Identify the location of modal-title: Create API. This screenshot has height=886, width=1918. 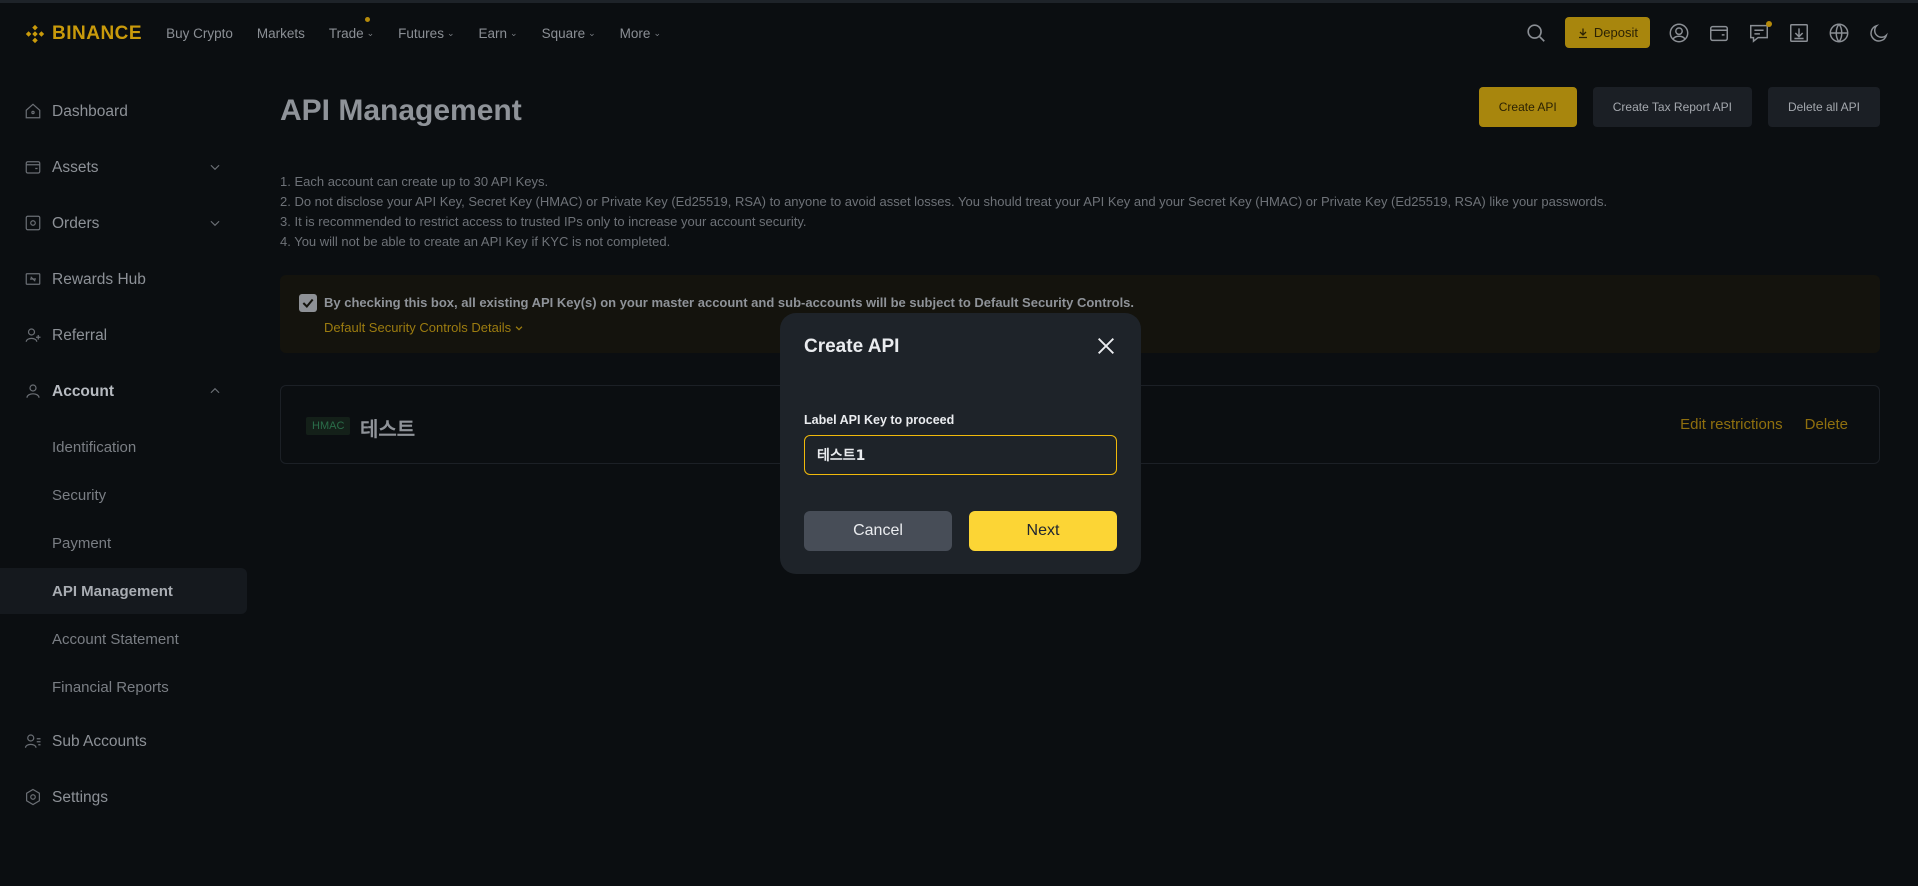
(852, 346).